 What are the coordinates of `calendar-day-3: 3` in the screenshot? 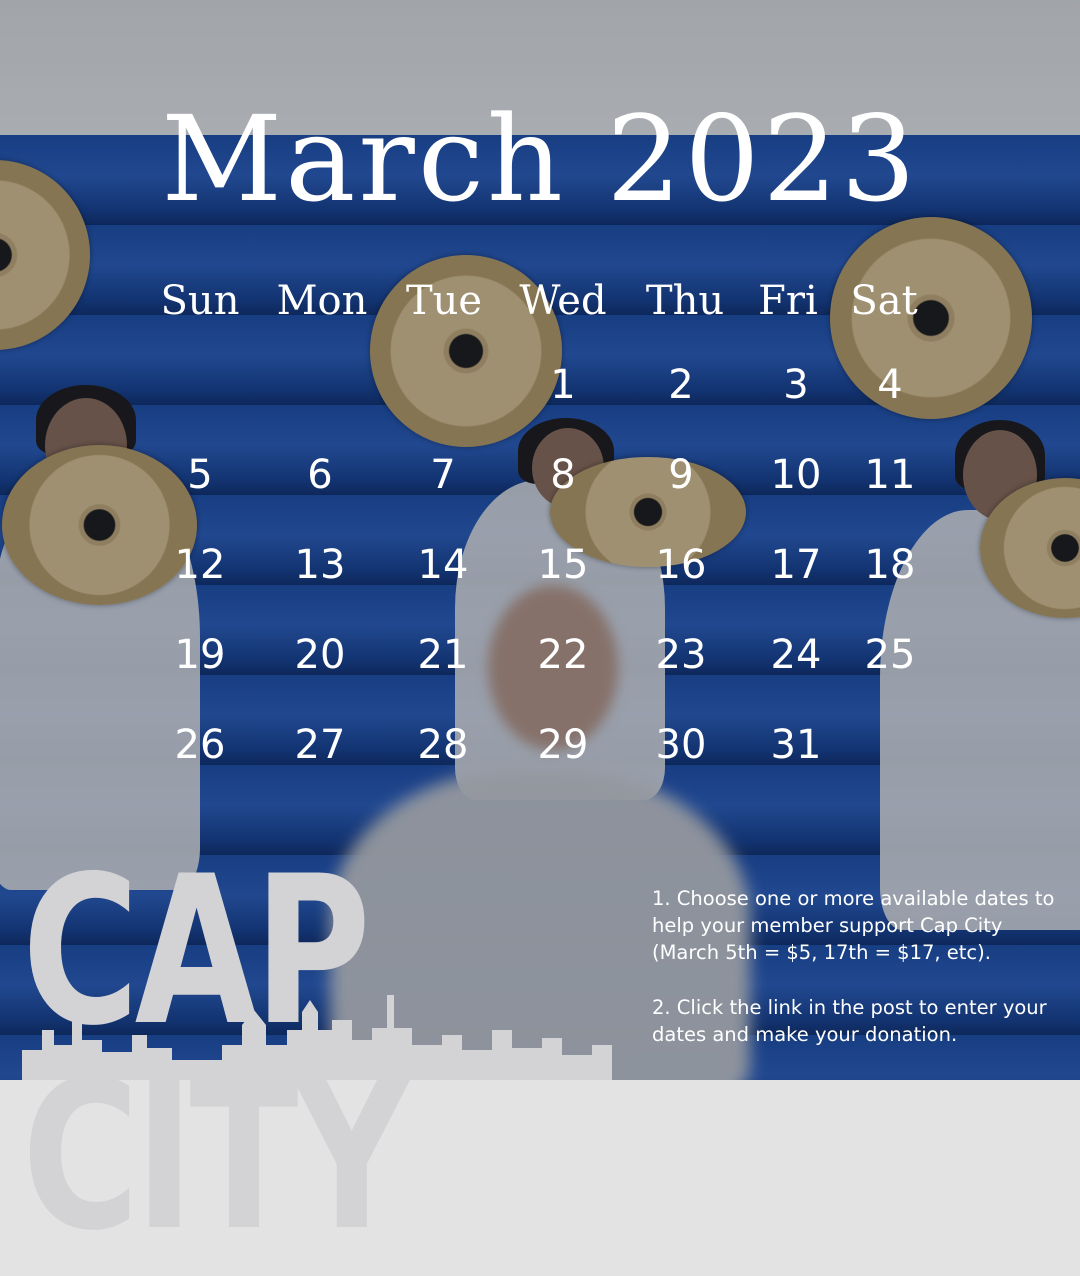 It's located at (796, 385).